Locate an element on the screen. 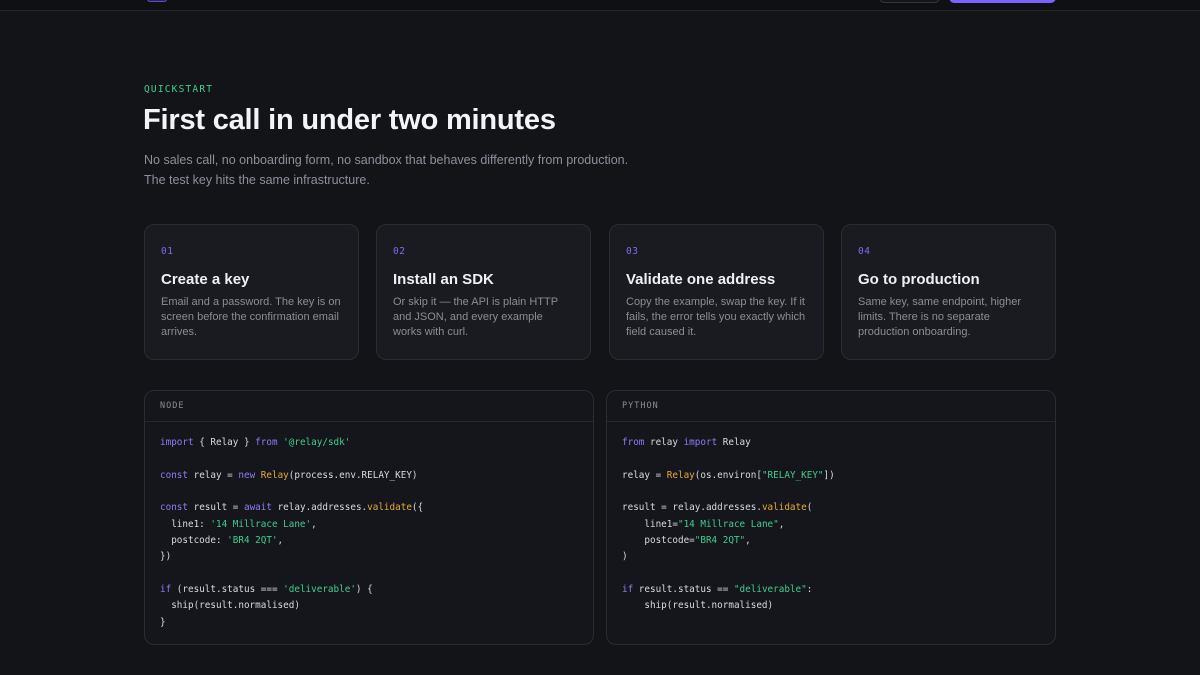 The image size is (1200, 675). code-language-label: PYTHON is located at coordinates (831, 406).